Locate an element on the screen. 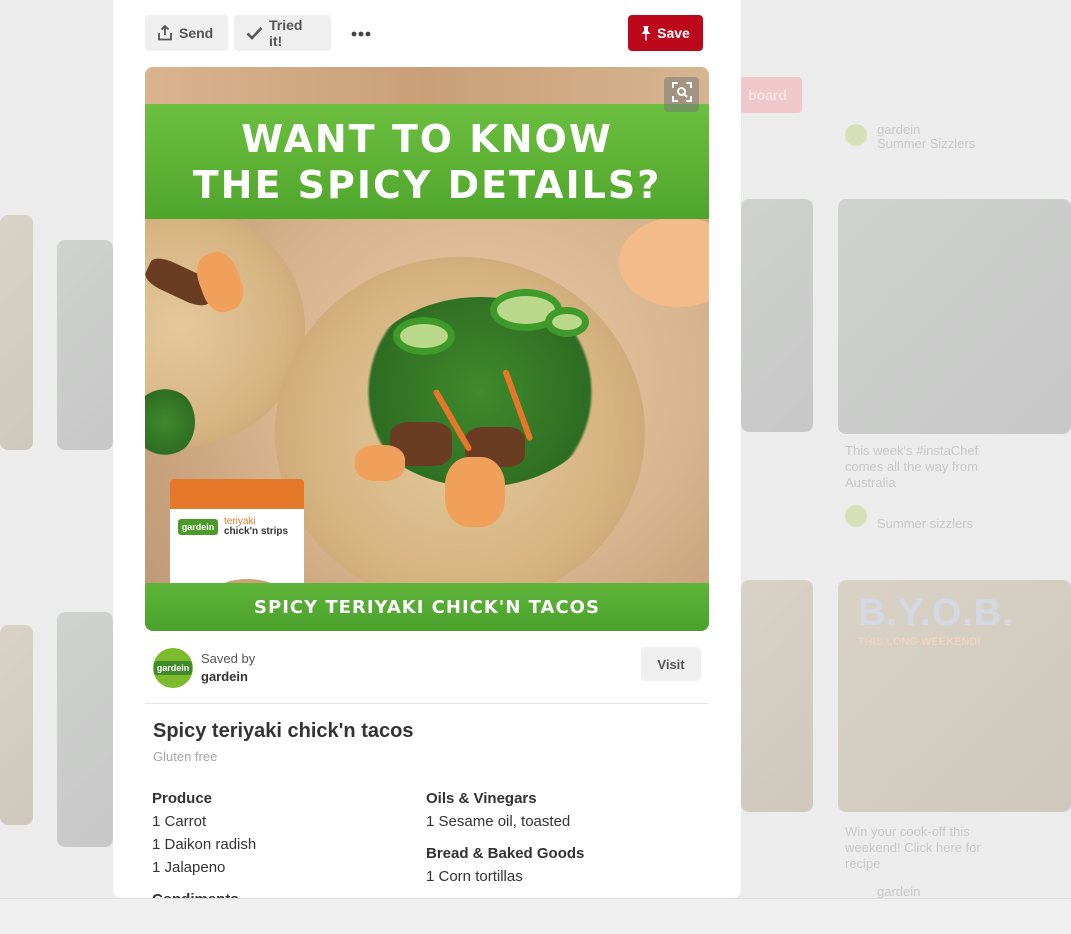  avatar: gardein is located at coordinates (173, 668).